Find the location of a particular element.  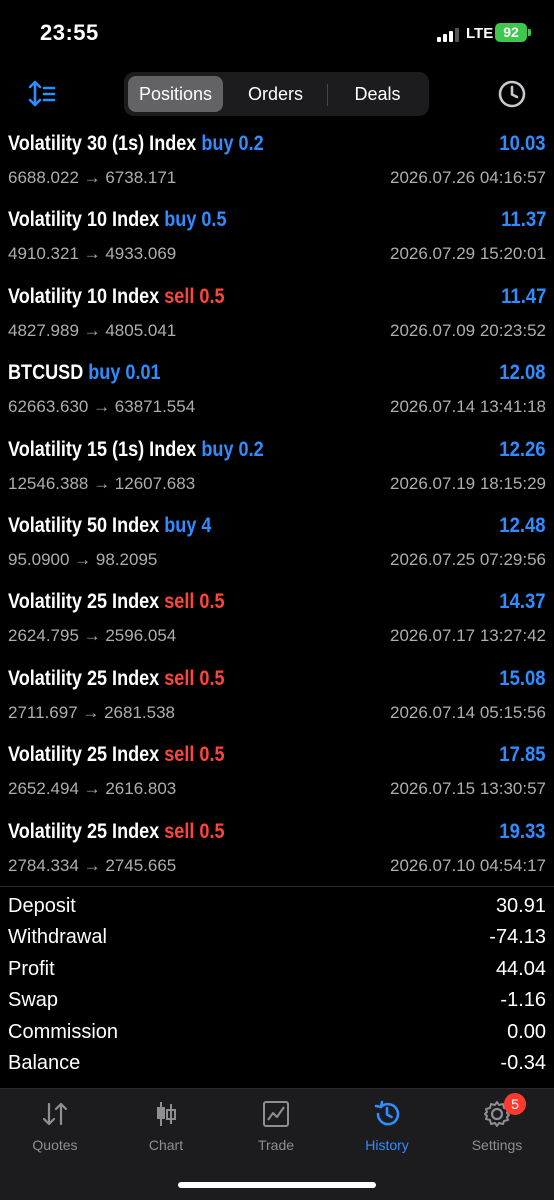

battery-icon: 92 is located at coordinates (511, 32).